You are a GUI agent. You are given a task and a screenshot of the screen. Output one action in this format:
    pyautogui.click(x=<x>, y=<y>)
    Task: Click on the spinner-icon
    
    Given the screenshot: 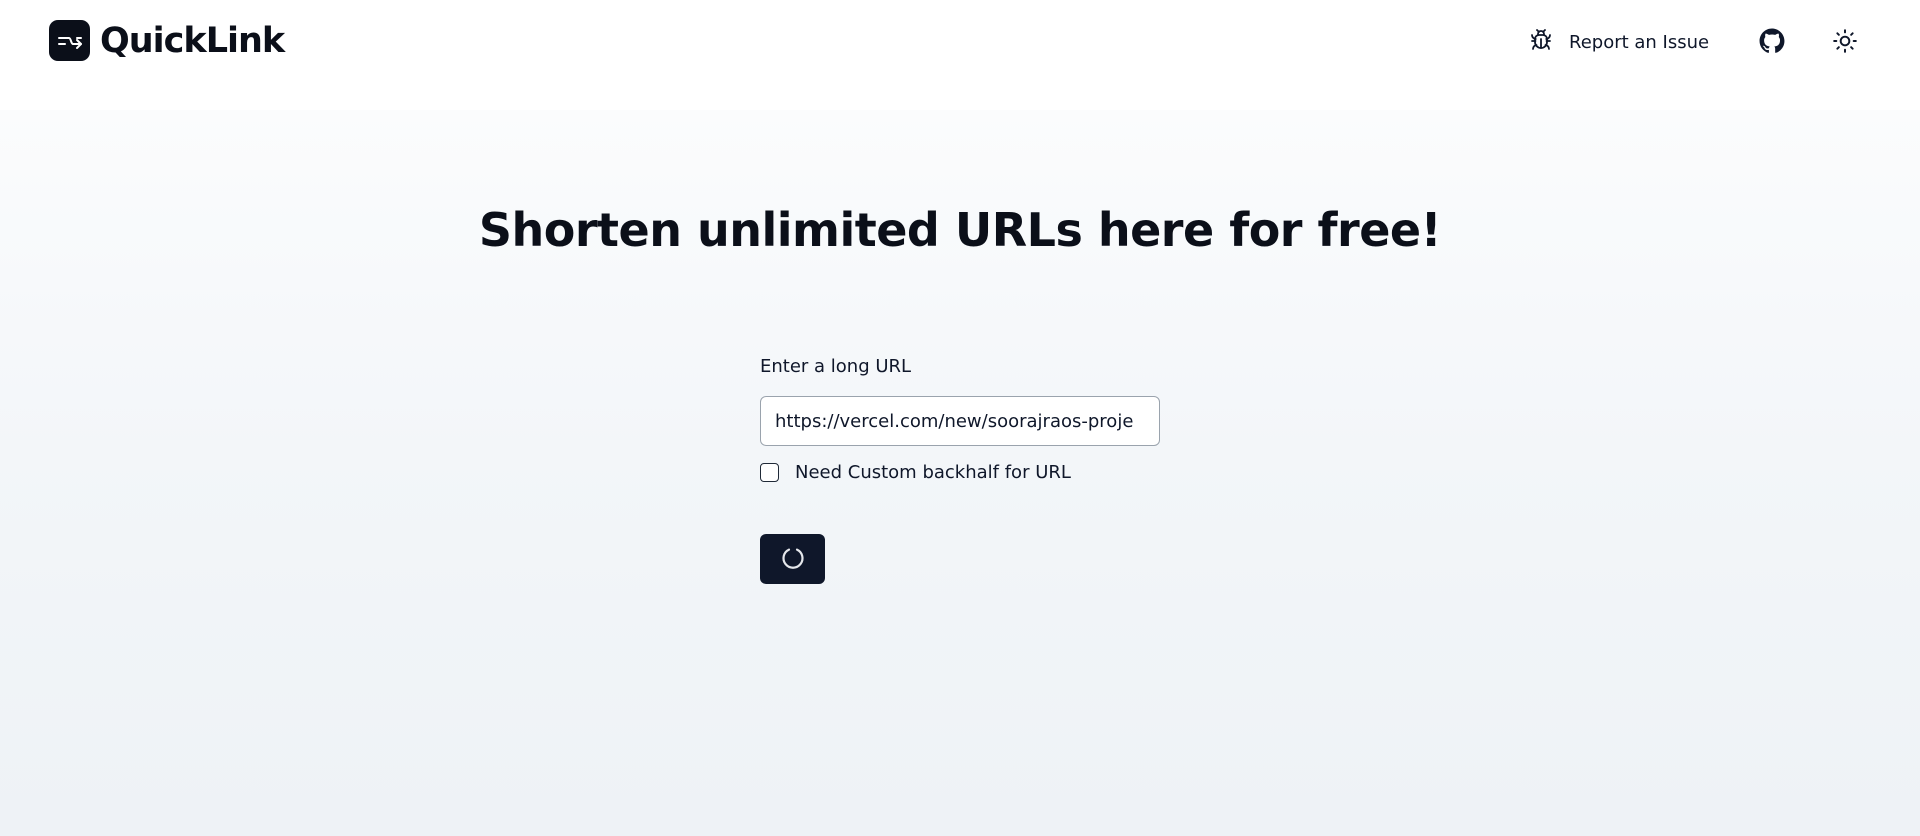 What is the action you would take?
    pyautogui.click(x=793, y=559)
    